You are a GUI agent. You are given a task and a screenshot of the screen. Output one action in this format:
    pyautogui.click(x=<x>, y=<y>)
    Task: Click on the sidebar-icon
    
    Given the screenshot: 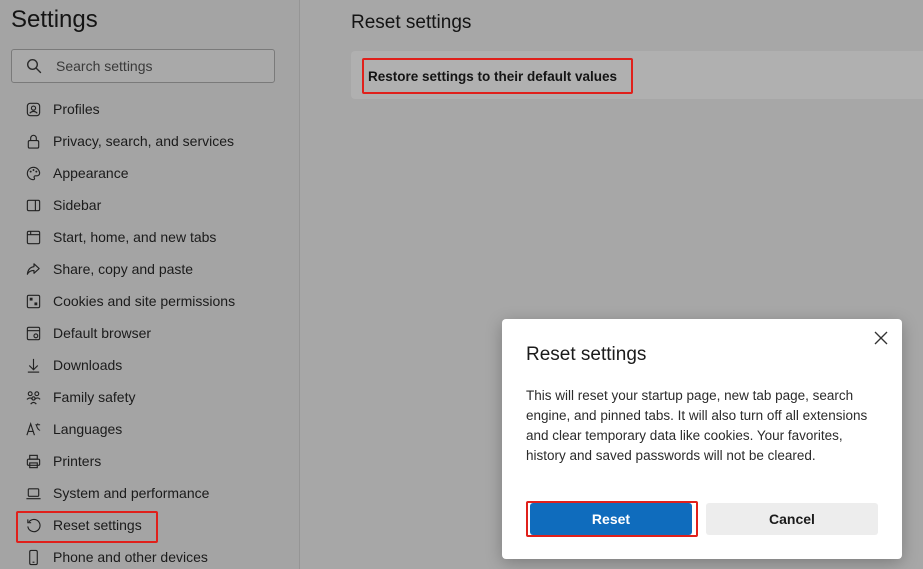 What is the action you would take?
    pyautogui.click(x=33, y=205)
    